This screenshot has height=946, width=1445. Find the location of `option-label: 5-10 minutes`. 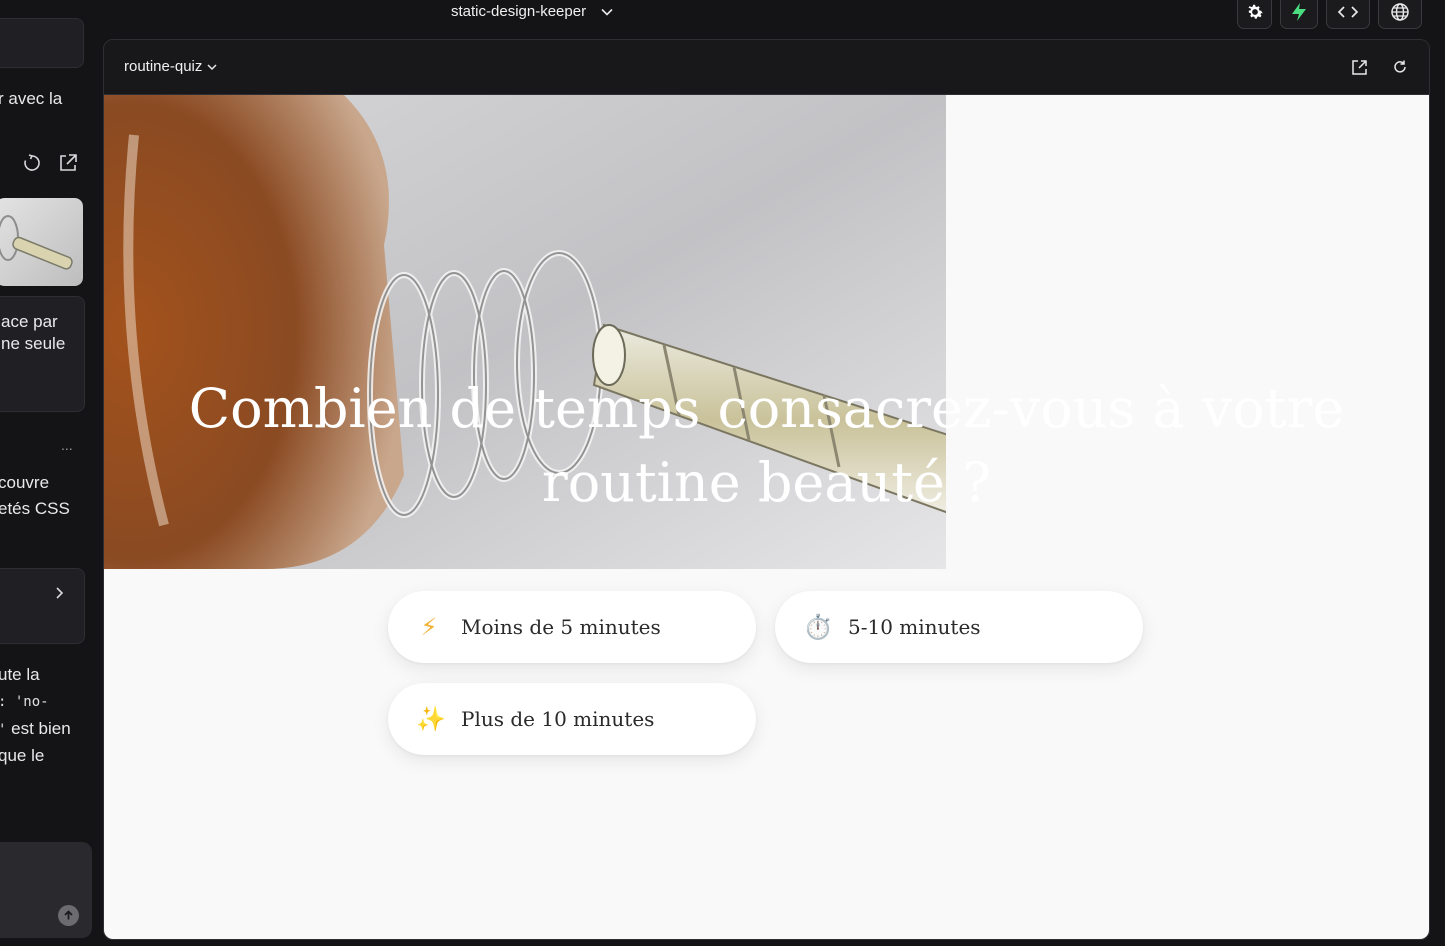

option-label: 5-10 minutes is located at coordinates (914, 627).